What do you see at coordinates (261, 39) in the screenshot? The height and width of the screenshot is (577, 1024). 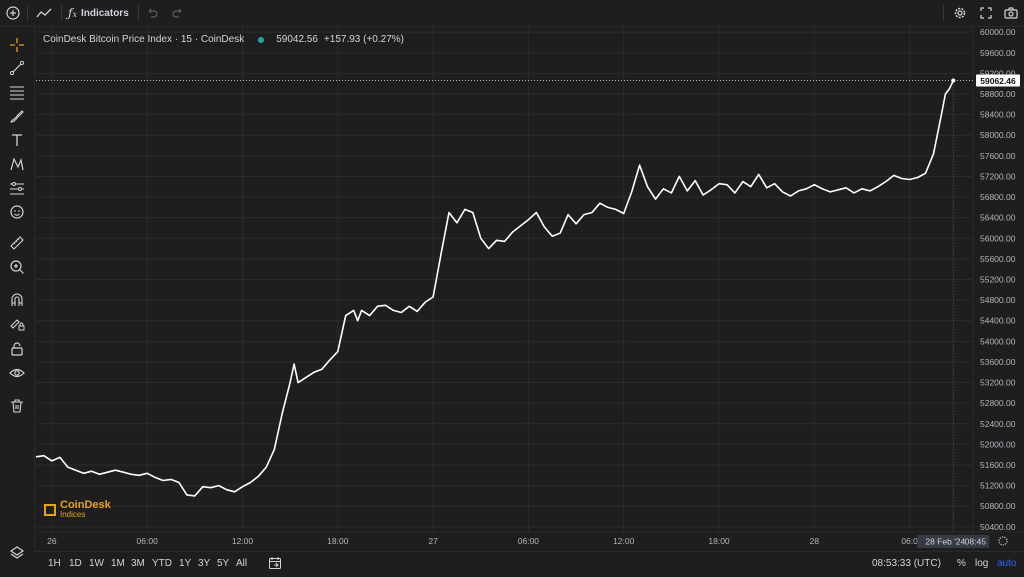 I see `market-status-icon` at bounding box center [261, 39].